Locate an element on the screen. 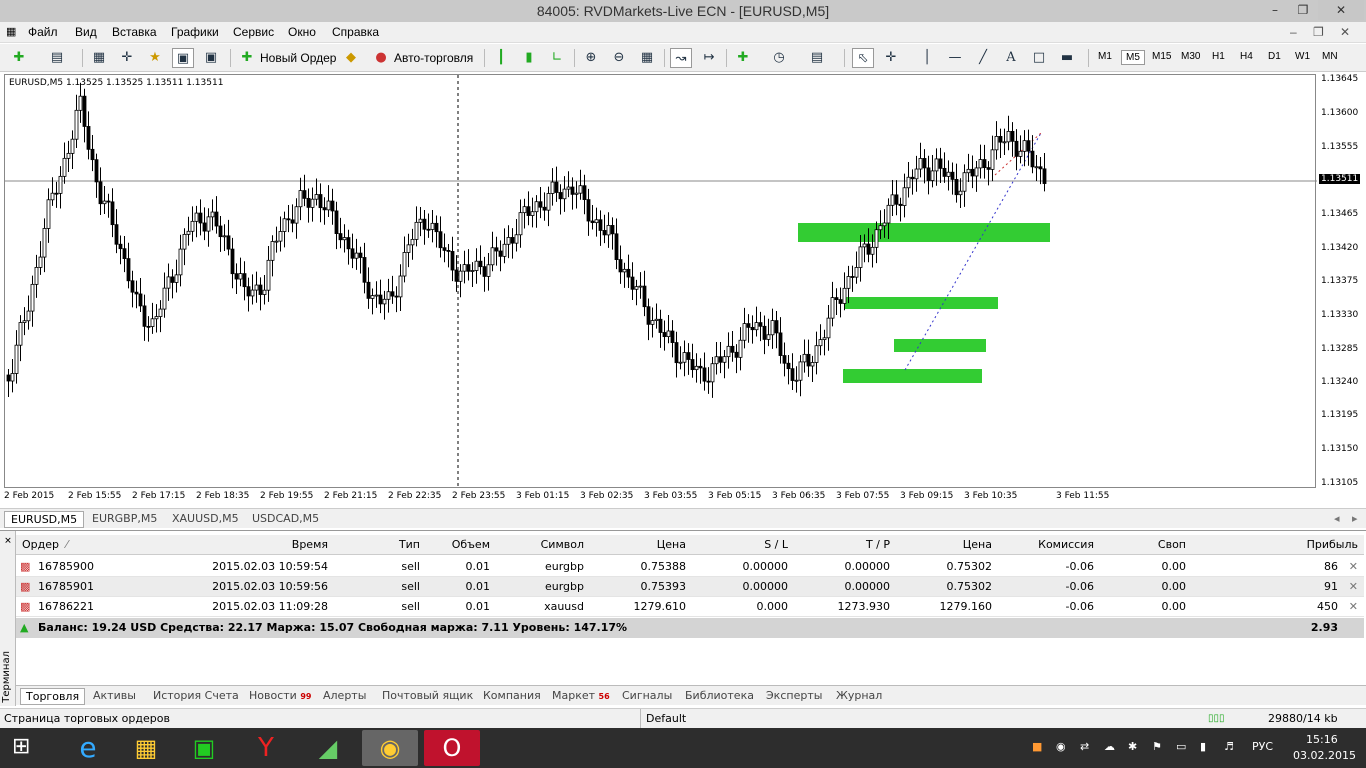 The height and width of the screenshot is (768, 1366). col-price: Цена is located at coordinates (671, 544).